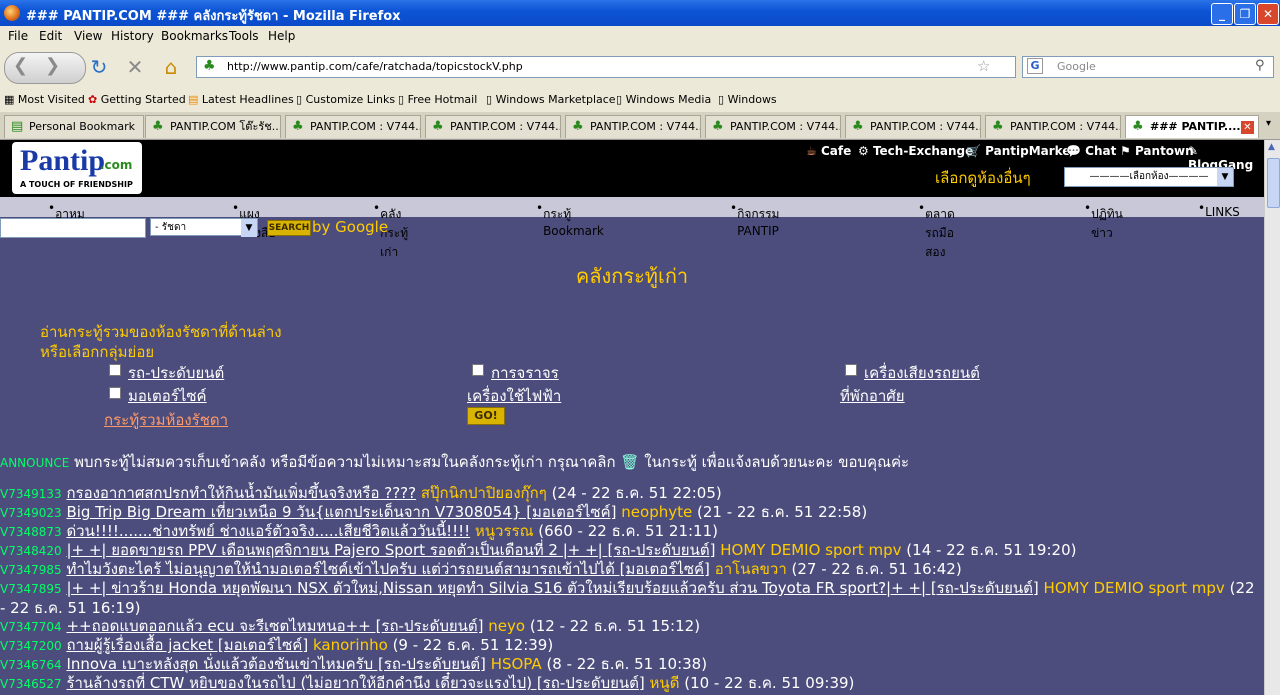 Image resolution: width=1280 pixels, height=695 pixels. What do you see at coordinates (241, 99) in the screenshot?
I see `bookmark-latest-headlines: ▤ Latest Headlines` at bounding box center [241, 99].